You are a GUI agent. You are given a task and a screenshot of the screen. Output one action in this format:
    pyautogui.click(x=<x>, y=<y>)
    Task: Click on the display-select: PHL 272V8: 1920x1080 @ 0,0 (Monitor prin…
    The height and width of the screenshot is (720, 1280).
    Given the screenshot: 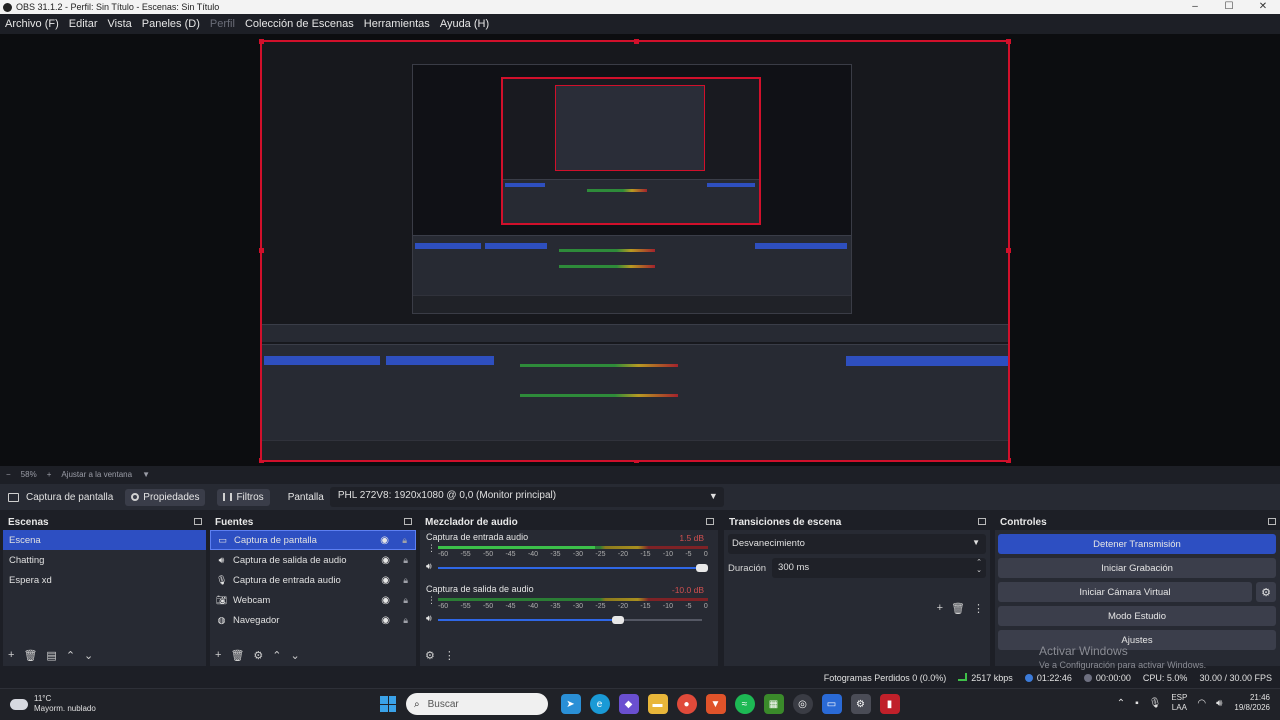 What is the action you would take?
    pyautogui.click(x=526, y=497)
    